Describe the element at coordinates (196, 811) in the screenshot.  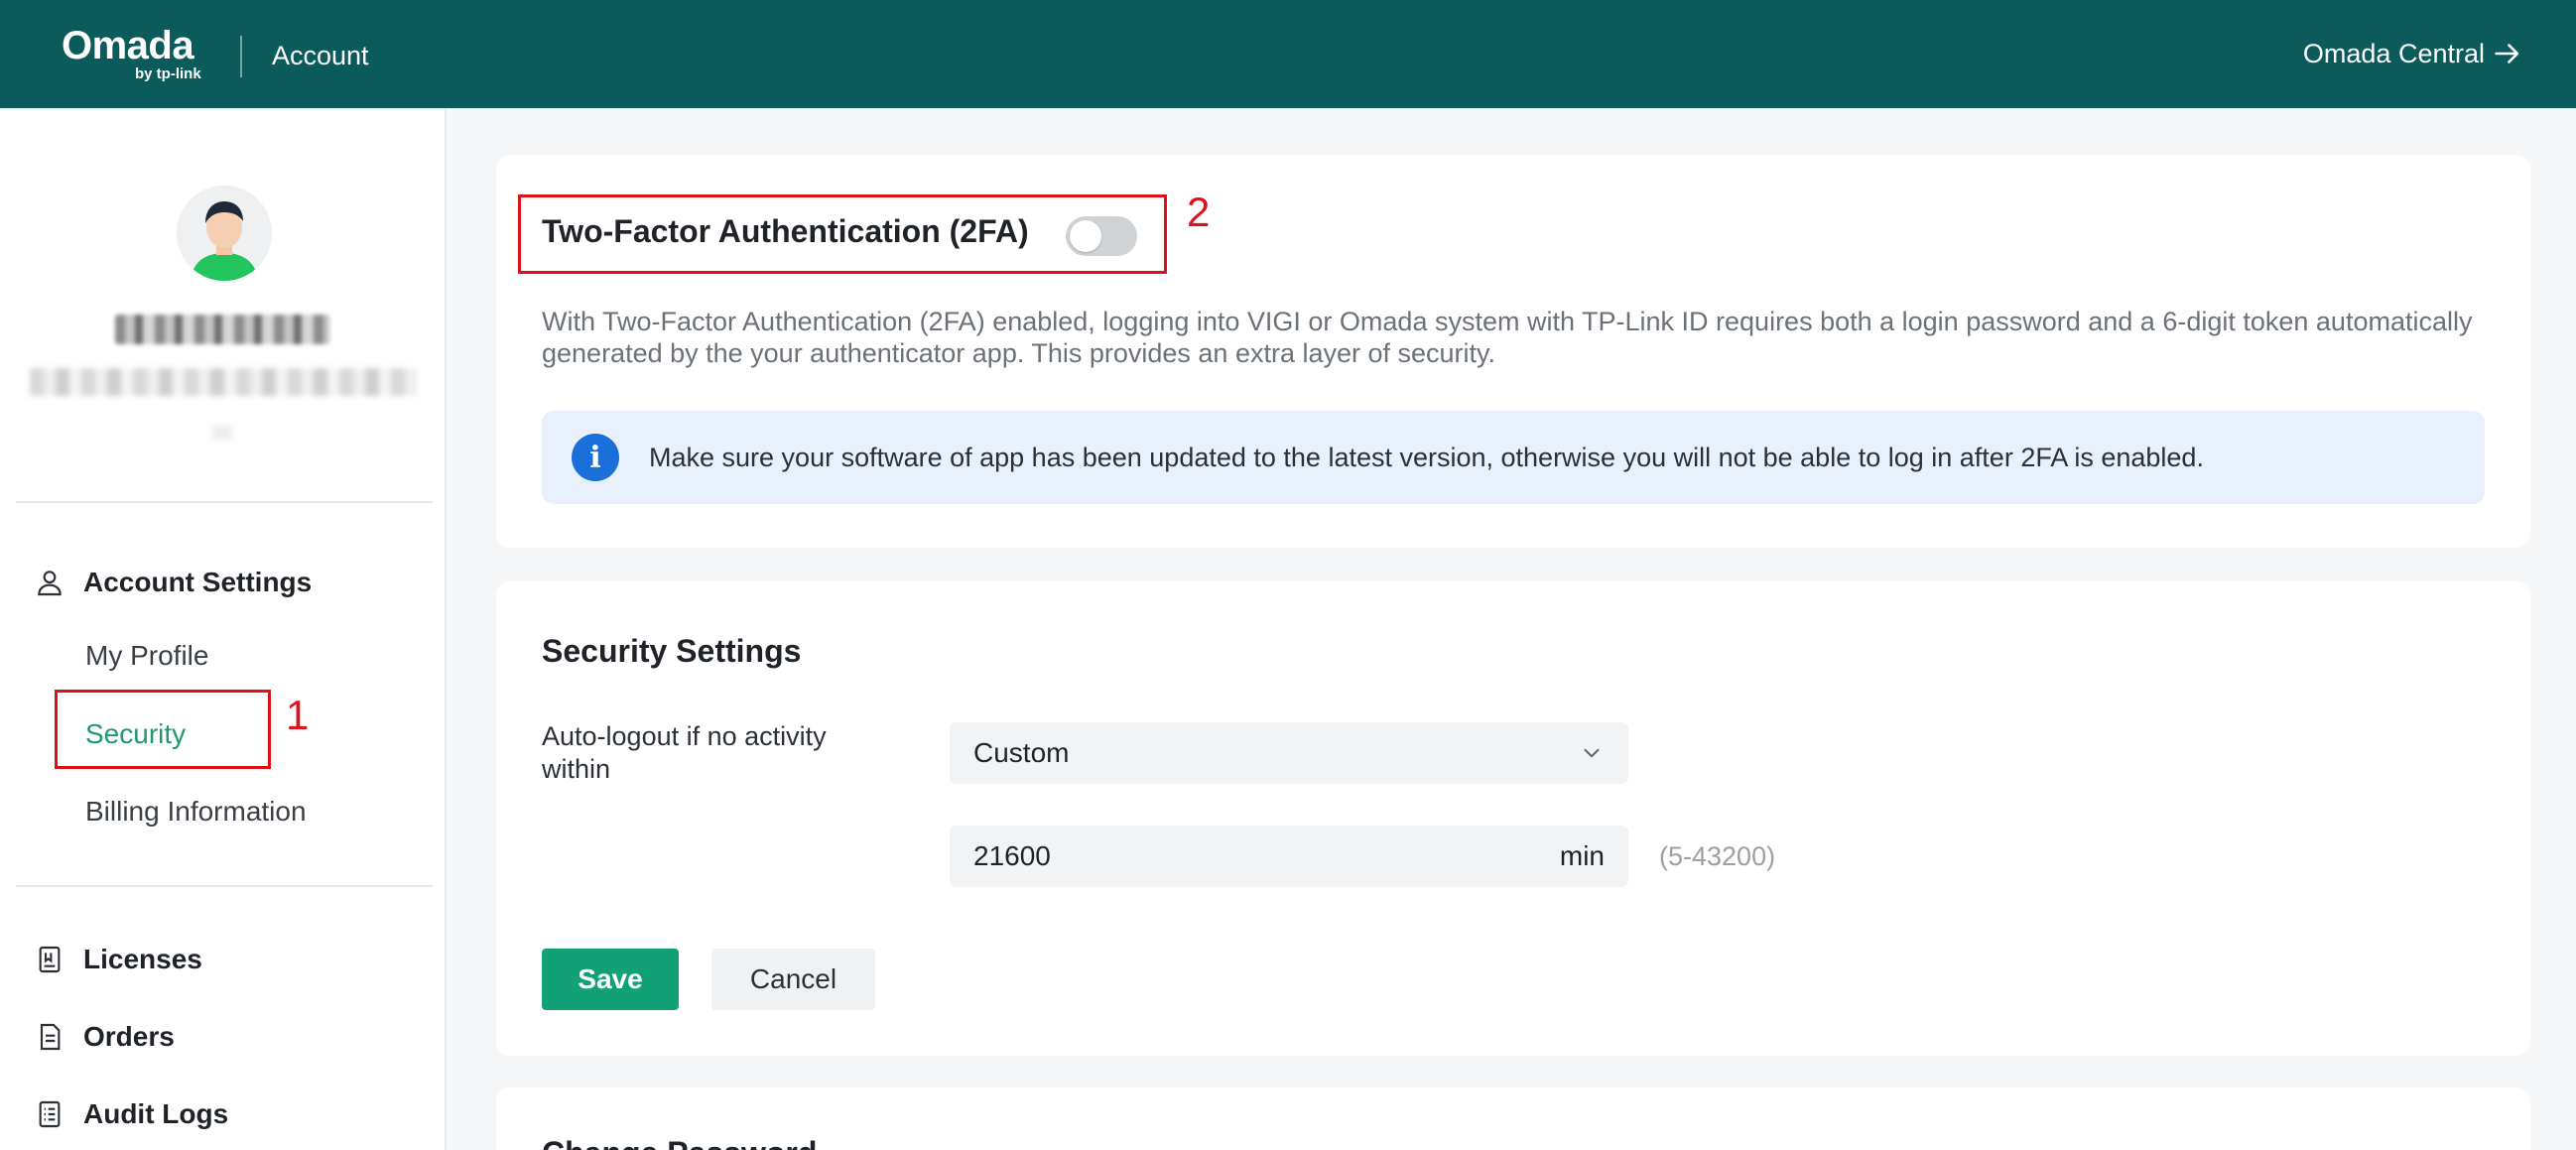
I see `sidebar-item-billing-information: Billing Information` at that location.